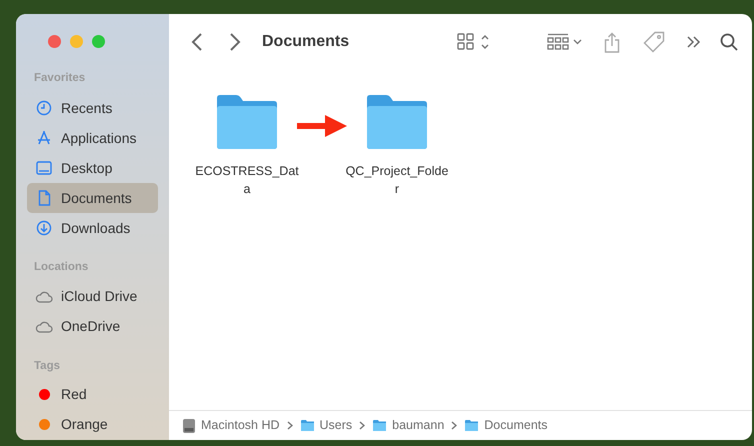  Describe the element at coordinates (92, 108) in the screenshot. I see `sidebar-item: Recents` at that location.